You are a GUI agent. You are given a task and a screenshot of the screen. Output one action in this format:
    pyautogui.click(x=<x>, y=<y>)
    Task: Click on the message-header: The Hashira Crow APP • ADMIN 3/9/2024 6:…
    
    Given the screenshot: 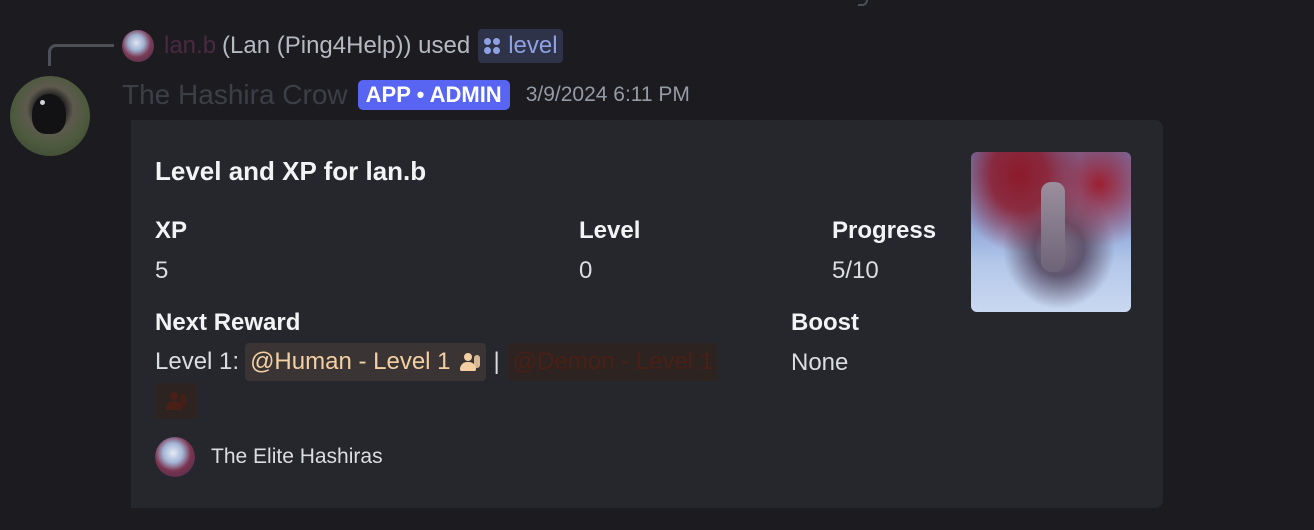 What is the action you would take?
    pyautogui.click(x=406, y=95)
    